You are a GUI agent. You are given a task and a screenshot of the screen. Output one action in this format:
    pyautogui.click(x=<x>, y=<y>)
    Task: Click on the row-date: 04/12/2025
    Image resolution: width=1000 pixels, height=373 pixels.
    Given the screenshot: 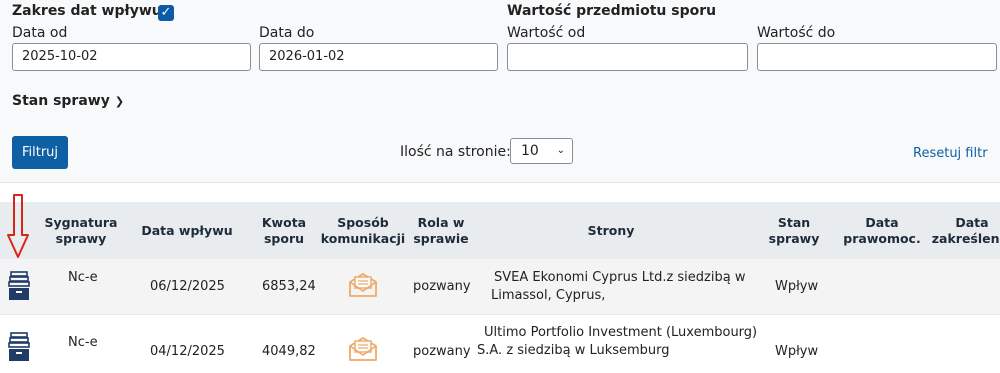 What is the action you would take?
    pyautogui.click(x=187, y=351)
    